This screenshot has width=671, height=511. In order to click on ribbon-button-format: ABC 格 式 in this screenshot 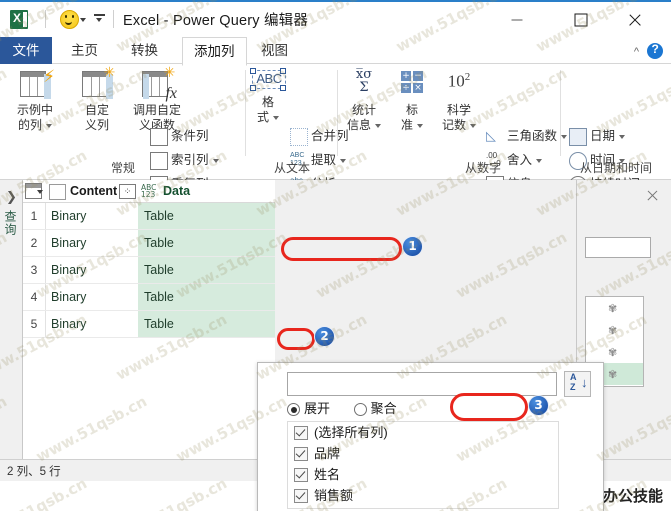, I will do `click(268, 96)`.